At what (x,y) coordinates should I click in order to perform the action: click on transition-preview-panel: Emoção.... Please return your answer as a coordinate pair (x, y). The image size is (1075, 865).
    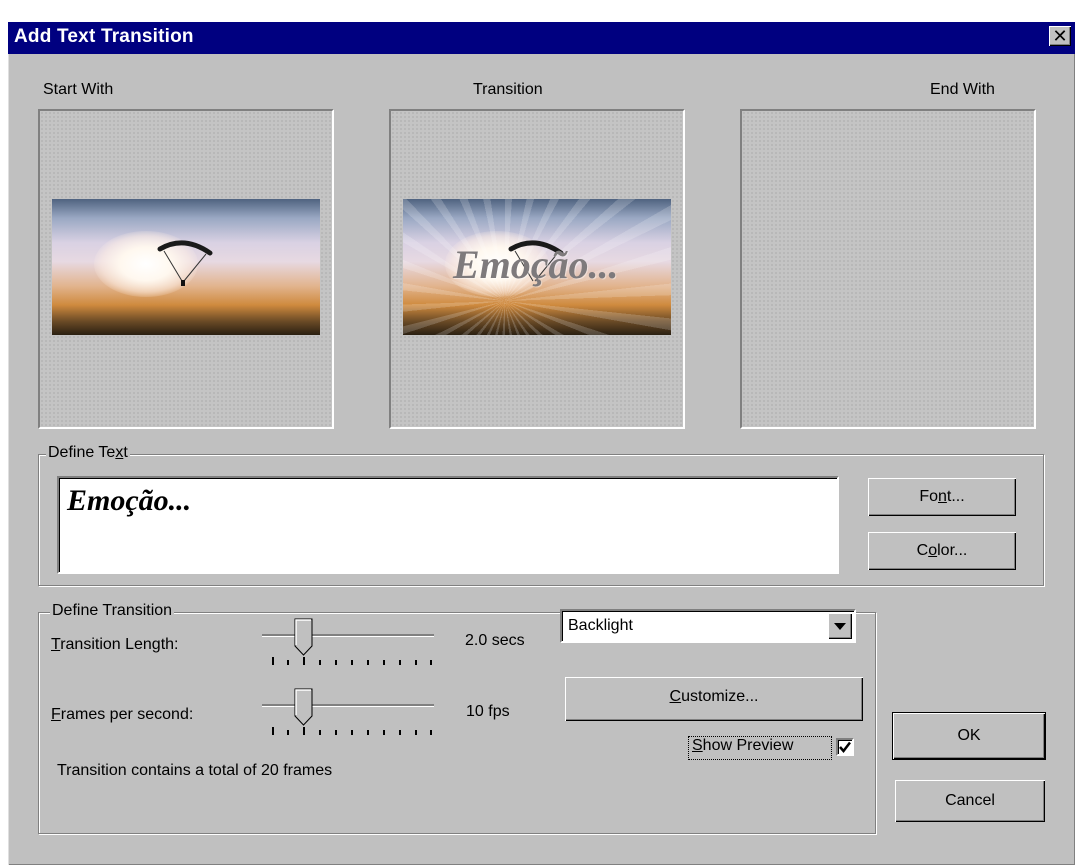
    Looking at the image, I should click on (537, 269).